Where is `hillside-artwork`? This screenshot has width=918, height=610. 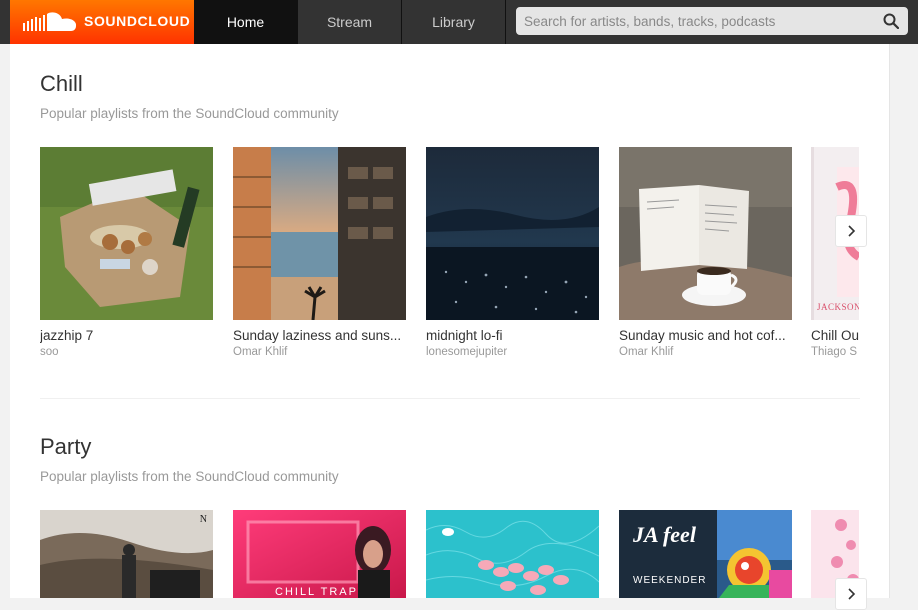 hillside-artwork is located at coordinates (126, 554).